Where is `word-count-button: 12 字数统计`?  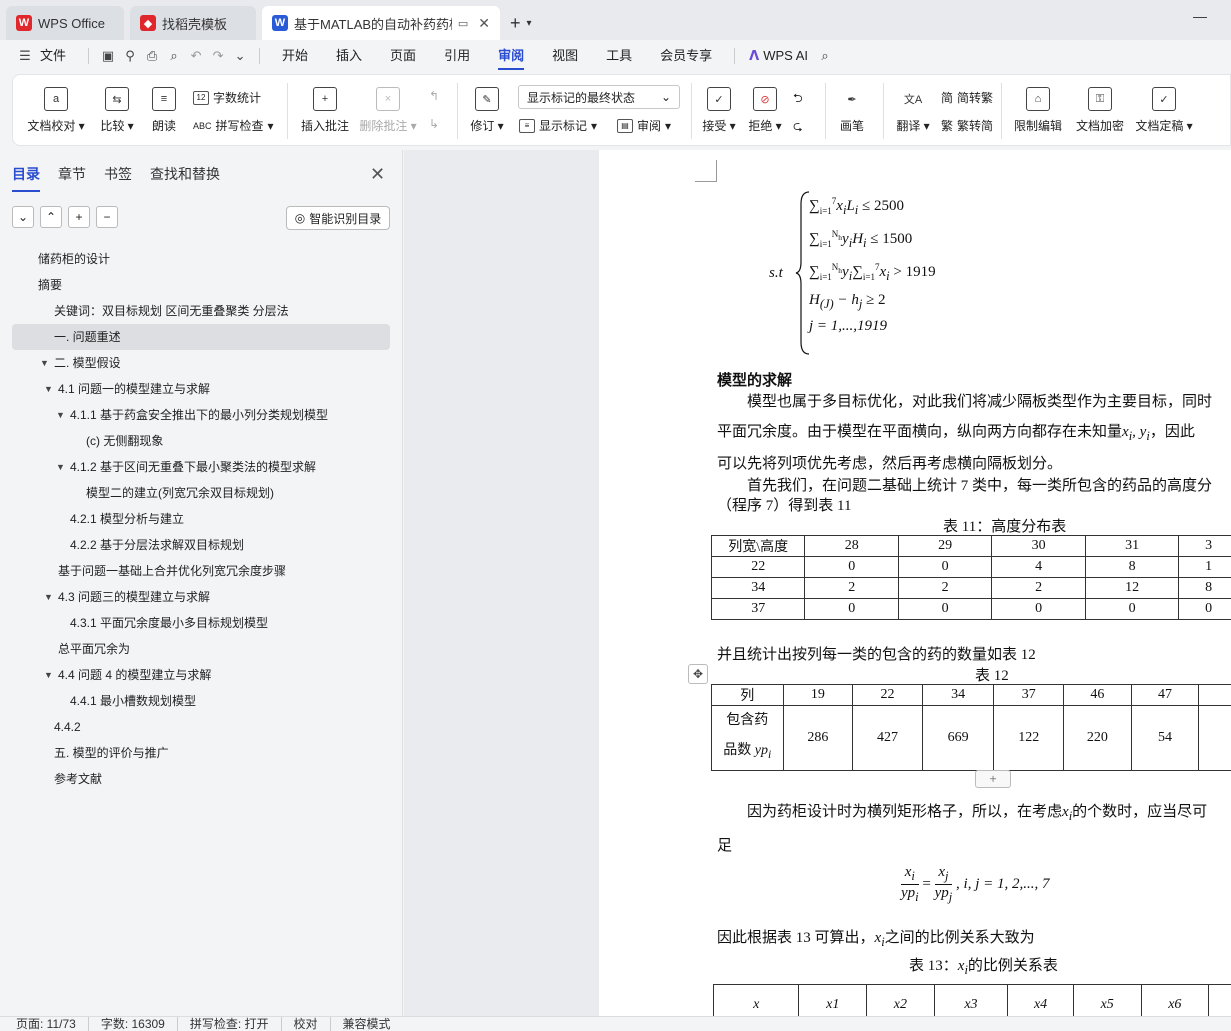 word-count-button: 12 字数统计 is located at coordinates (227, 97).